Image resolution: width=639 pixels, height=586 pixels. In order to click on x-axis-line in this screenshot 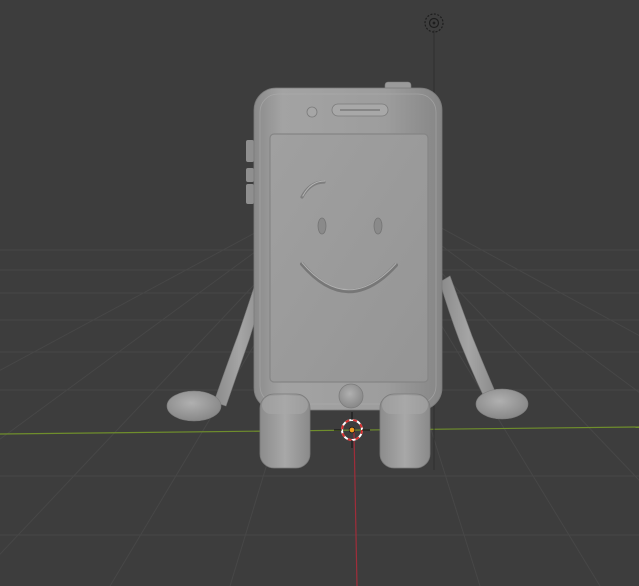, I will do `click(319, 430)`.